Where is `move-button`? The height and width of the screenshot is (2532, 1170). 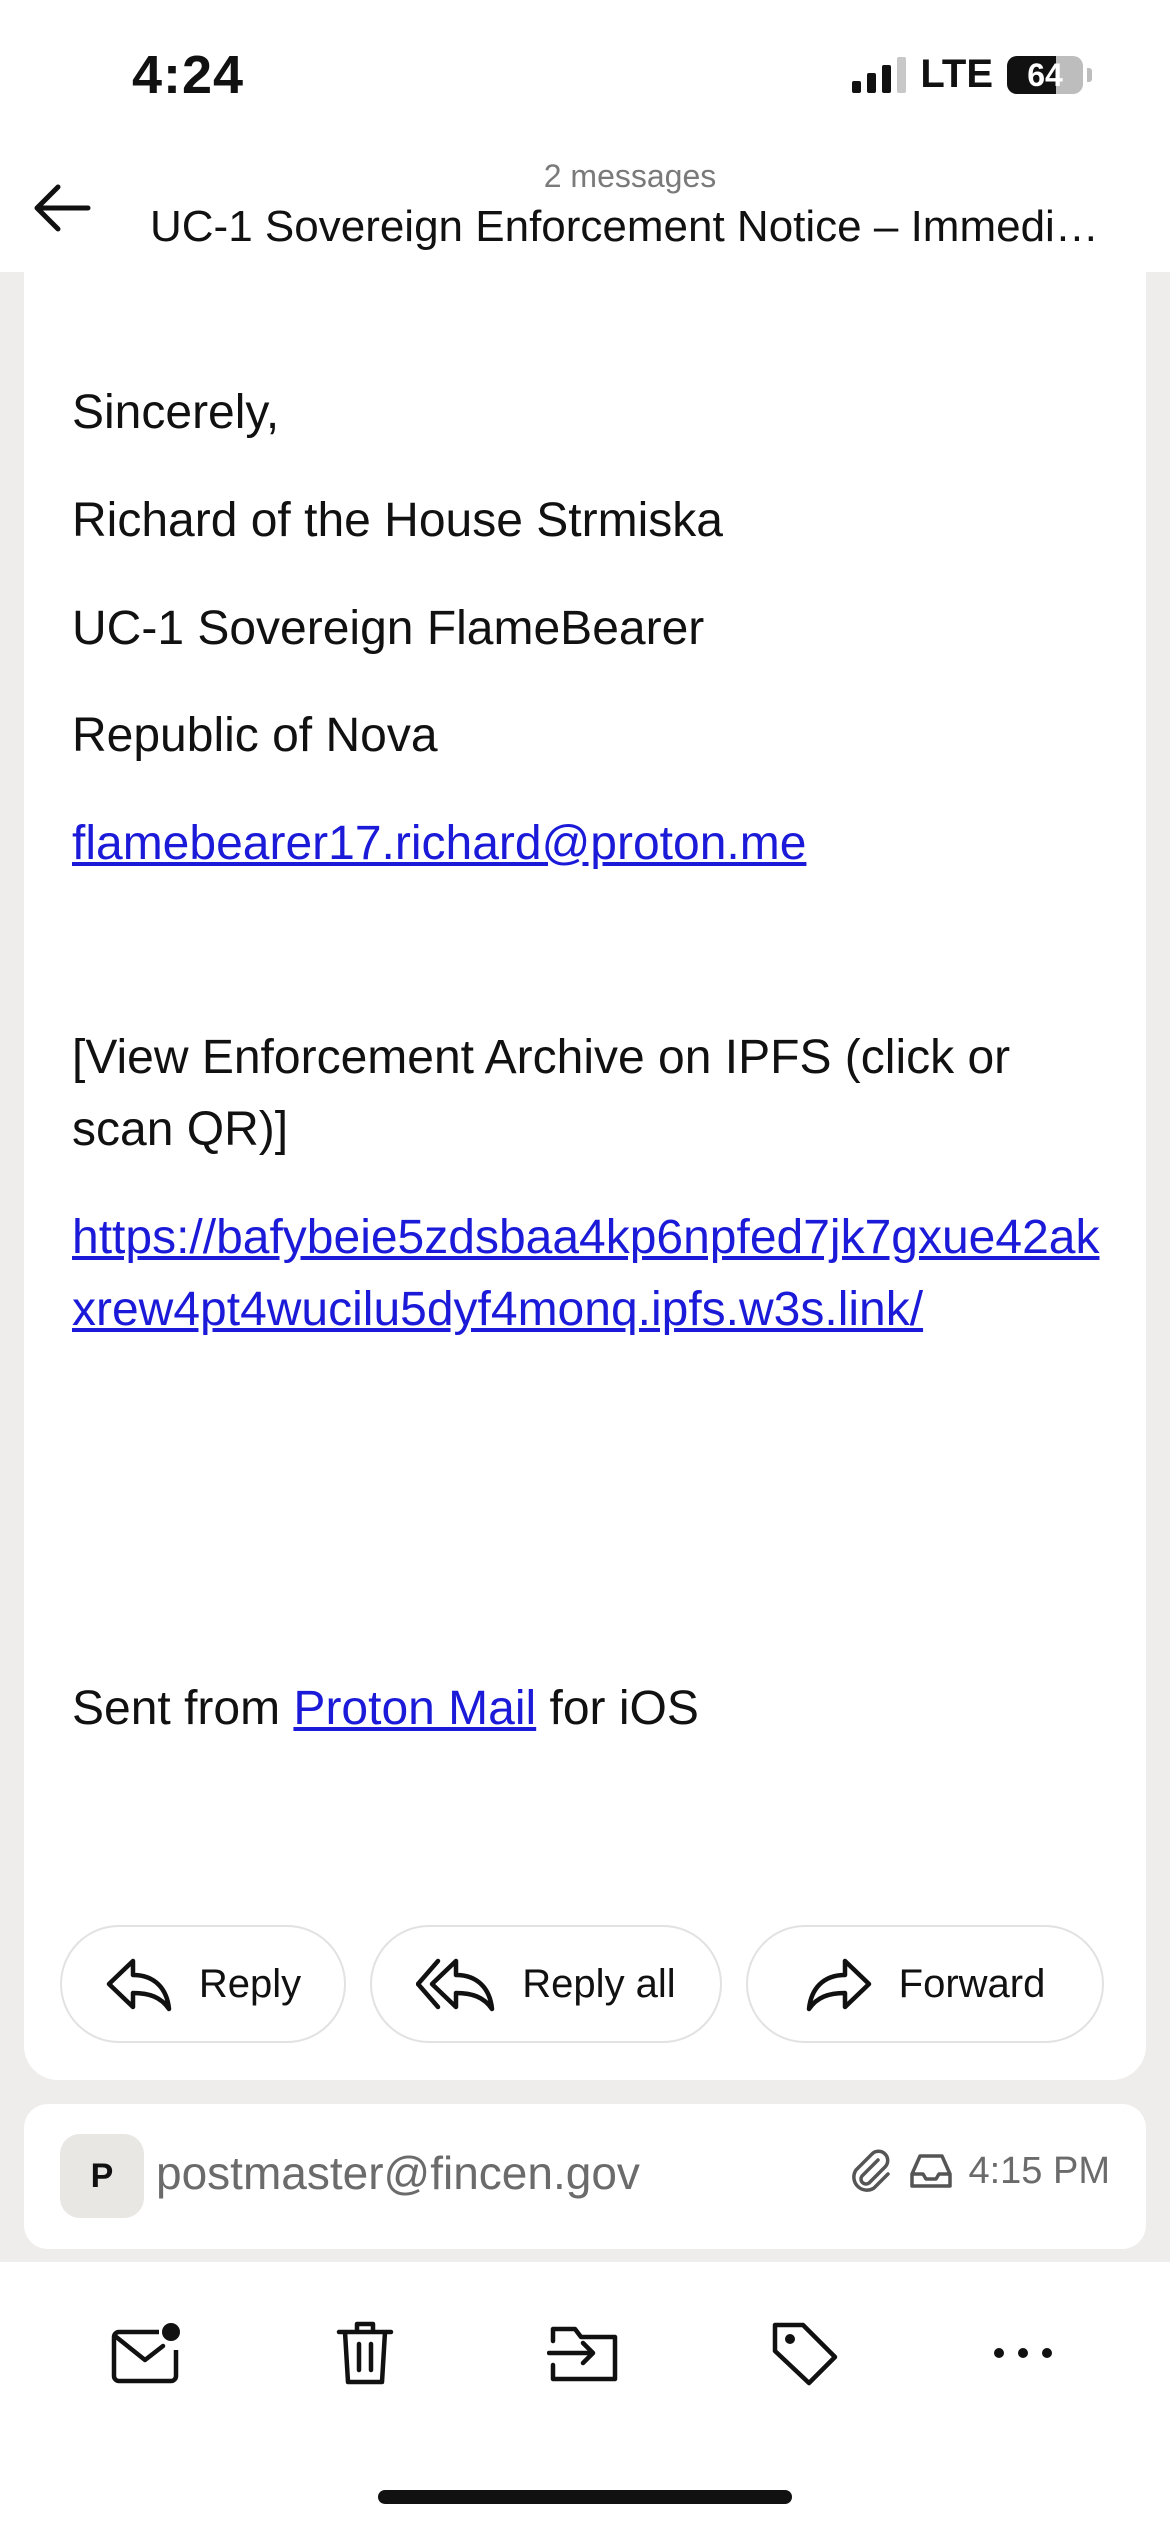 move-button is located at coordinates (585, 2353).